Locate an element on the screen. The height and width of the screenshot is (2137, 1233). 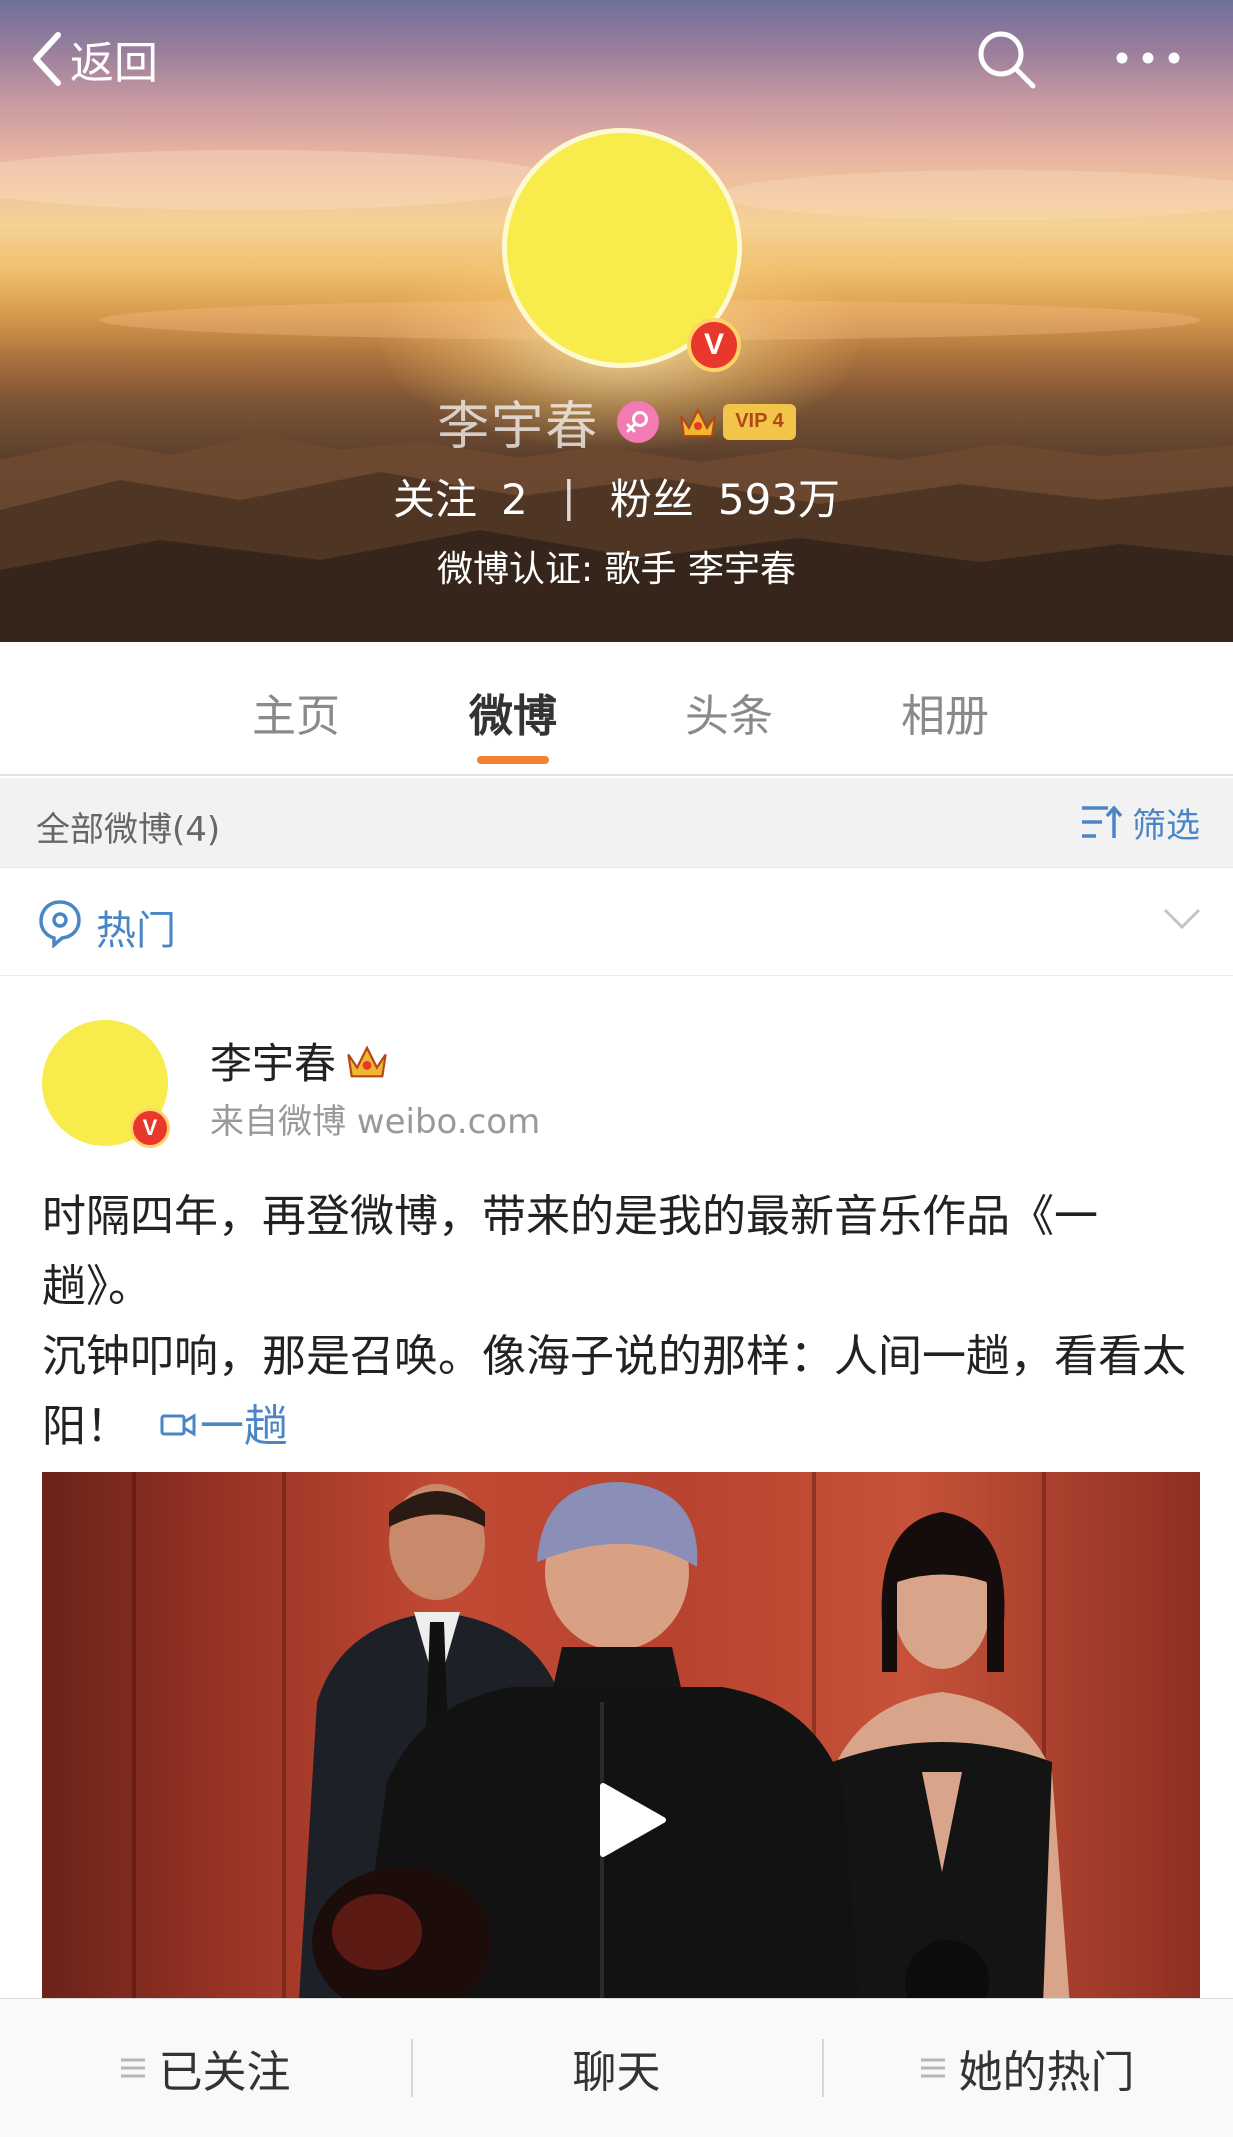
all-posts-count: 全部微博(4) is located at coordinates (128, 830).